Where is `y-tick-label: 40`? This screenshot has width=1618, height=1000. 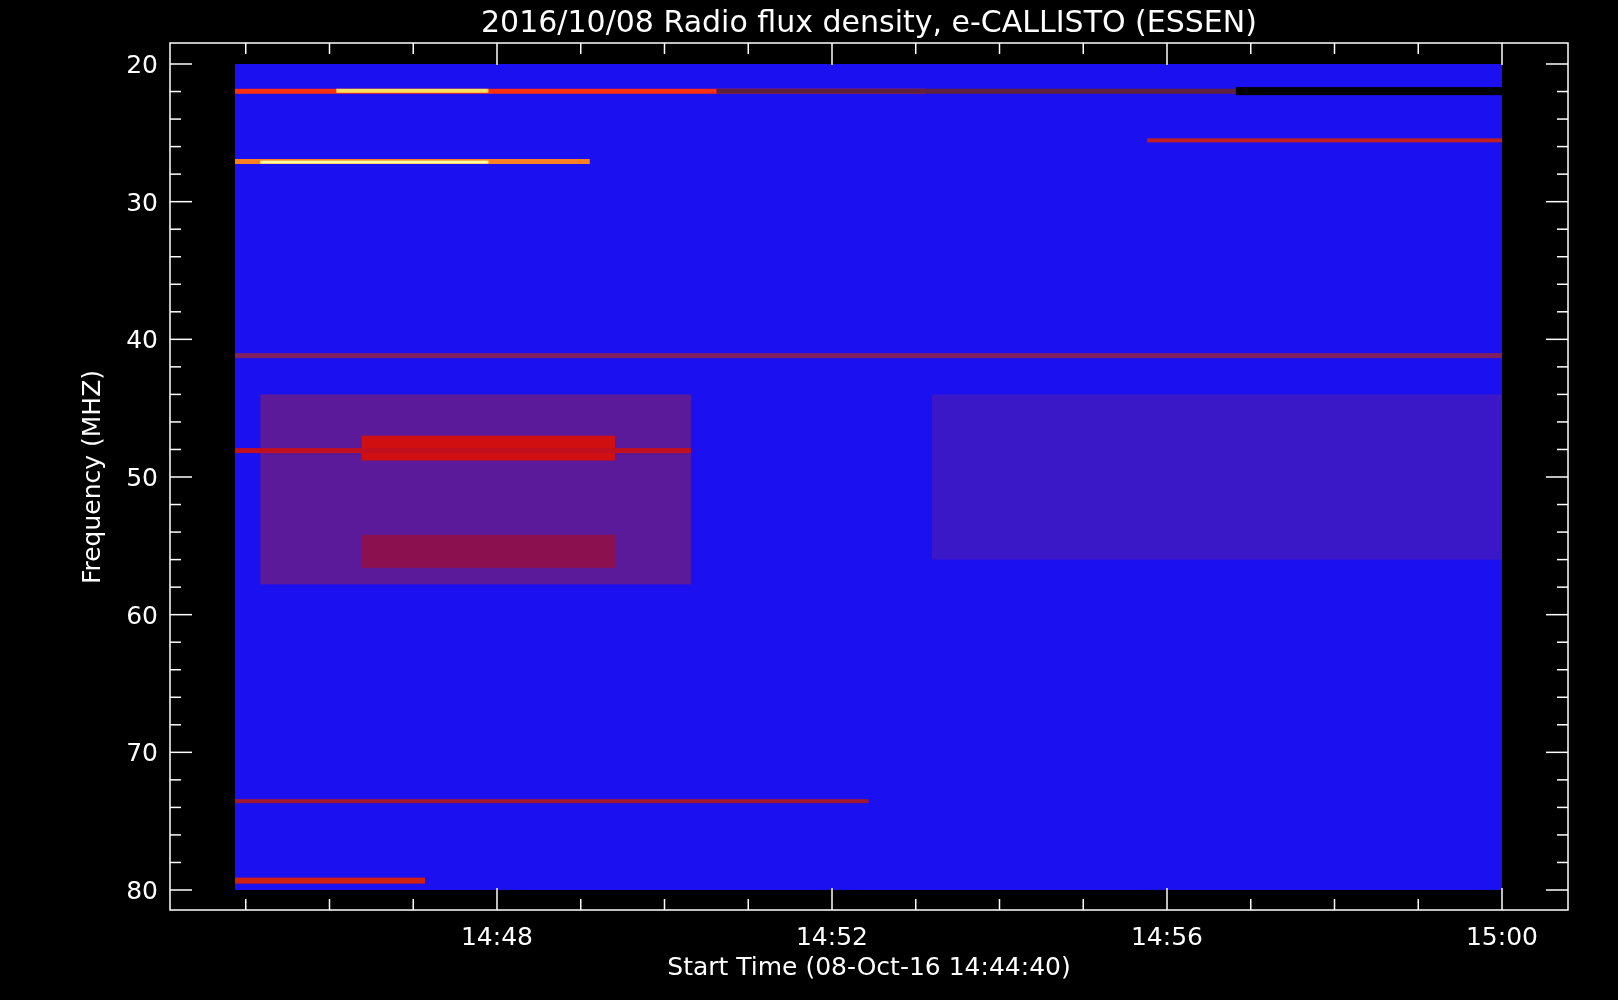
y-tick-label: 40 is located at coordinates (142, 340).